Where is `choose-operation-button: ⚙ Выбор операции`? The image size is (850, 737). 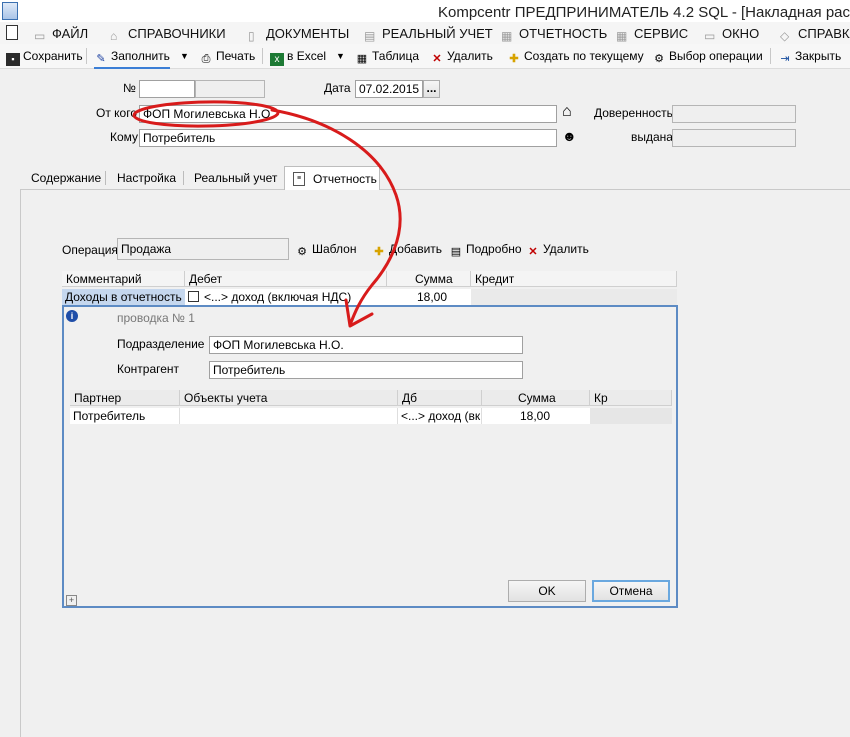 choose-operation-button: ⚙ Выбор операции is located at coordinates (707, 57).